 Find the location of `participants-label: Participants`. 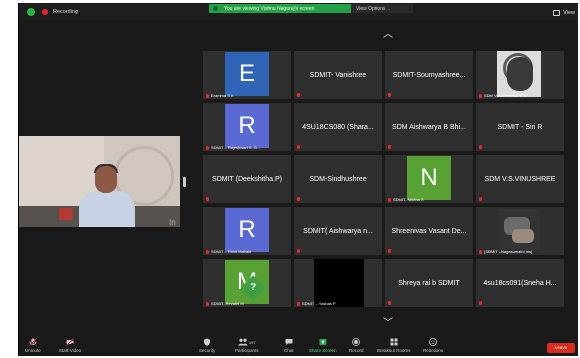

participants-label: Participants is located at coordinates (247, 350).